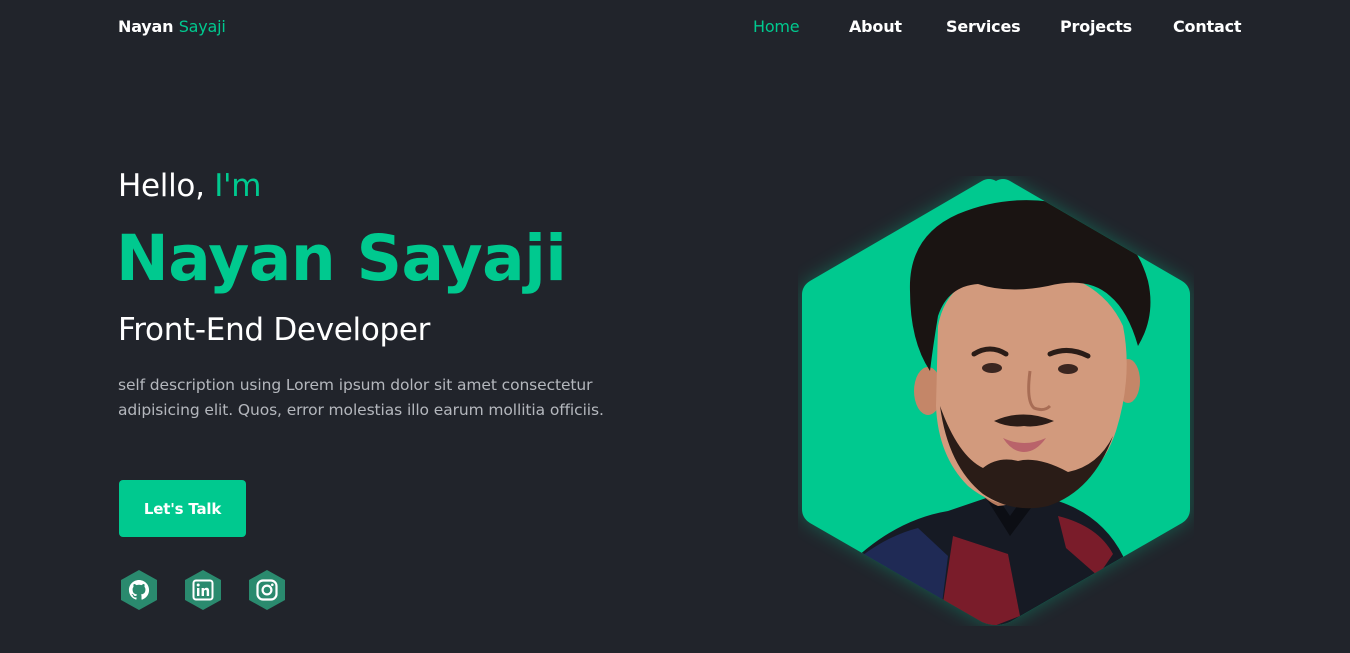 The width and height of the screenshot is (1350, 653). What do you see at coordinates (776, 26) in the screenshot?
I see `nav-link-home: Home` at bounding box center [776, 26].